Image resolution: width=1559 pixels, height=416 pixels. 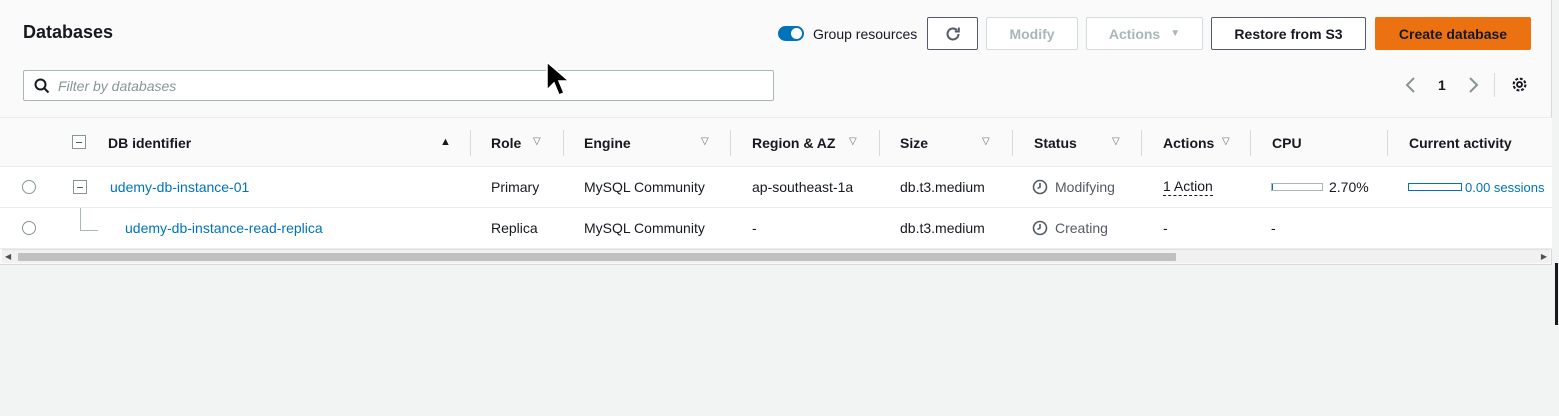 I want to click on restore-from-s3-button: Restore from S3, so click(x=1288, y=33).